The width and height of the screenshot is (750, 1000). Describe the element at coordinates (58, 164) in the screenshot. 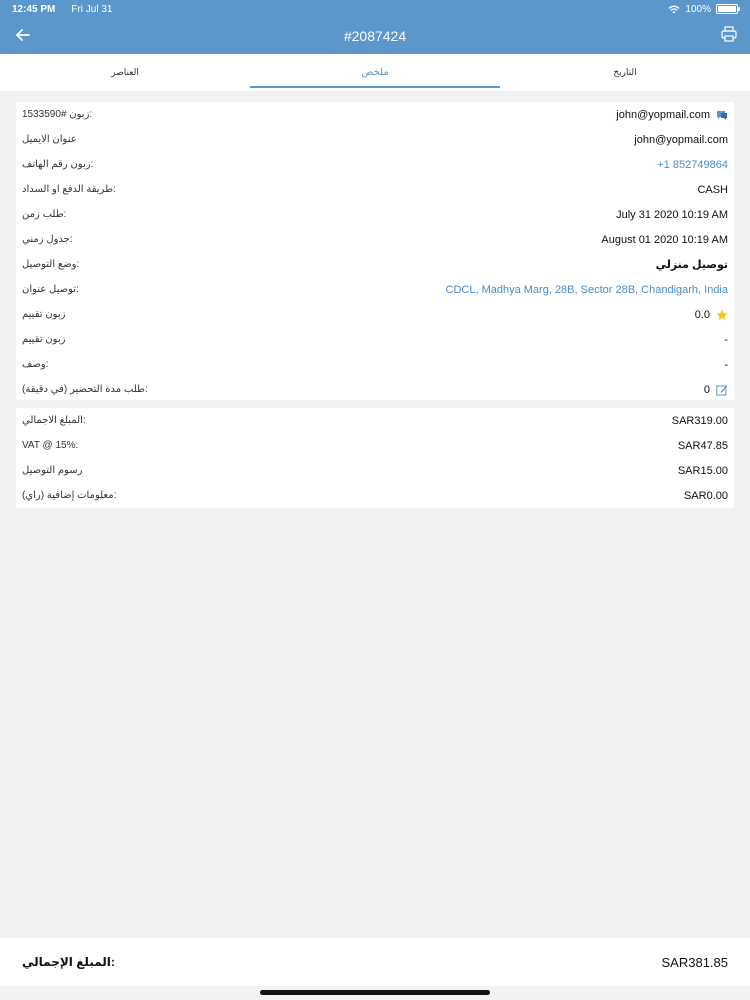

I see `detail-label: زبون رقم الهاتف:` at that location.